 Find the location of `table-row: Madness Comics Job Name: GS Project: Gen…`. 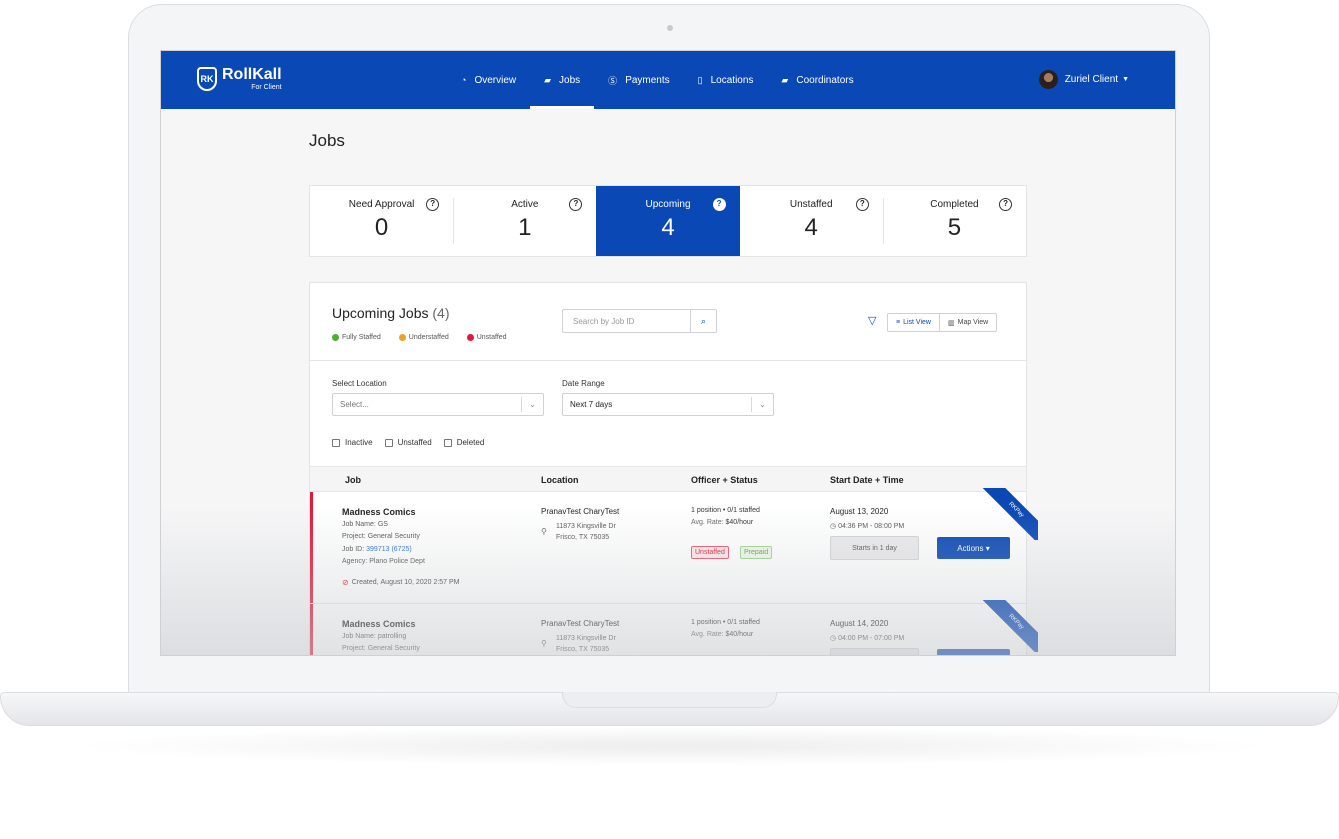

table-row: Madness Comics Job Name: GS Project: Gen… is located at coordinates (674, 546).